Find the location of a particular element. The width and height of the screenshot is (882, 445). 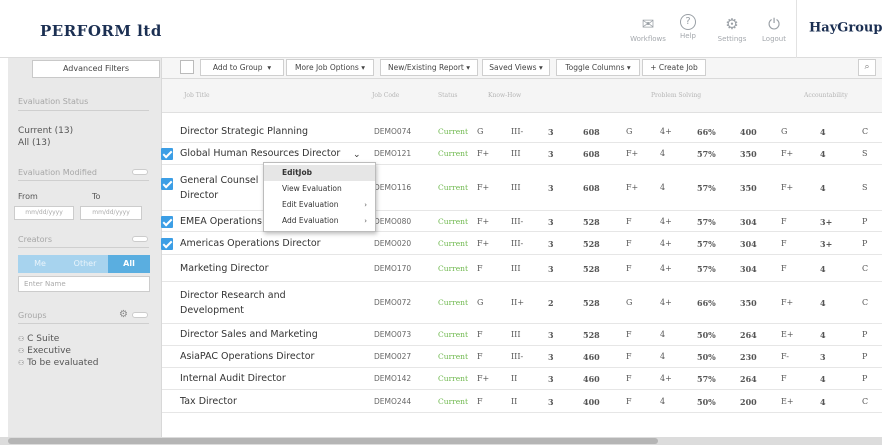

col-know-how: Know-How is located at coordinates (504, 95).